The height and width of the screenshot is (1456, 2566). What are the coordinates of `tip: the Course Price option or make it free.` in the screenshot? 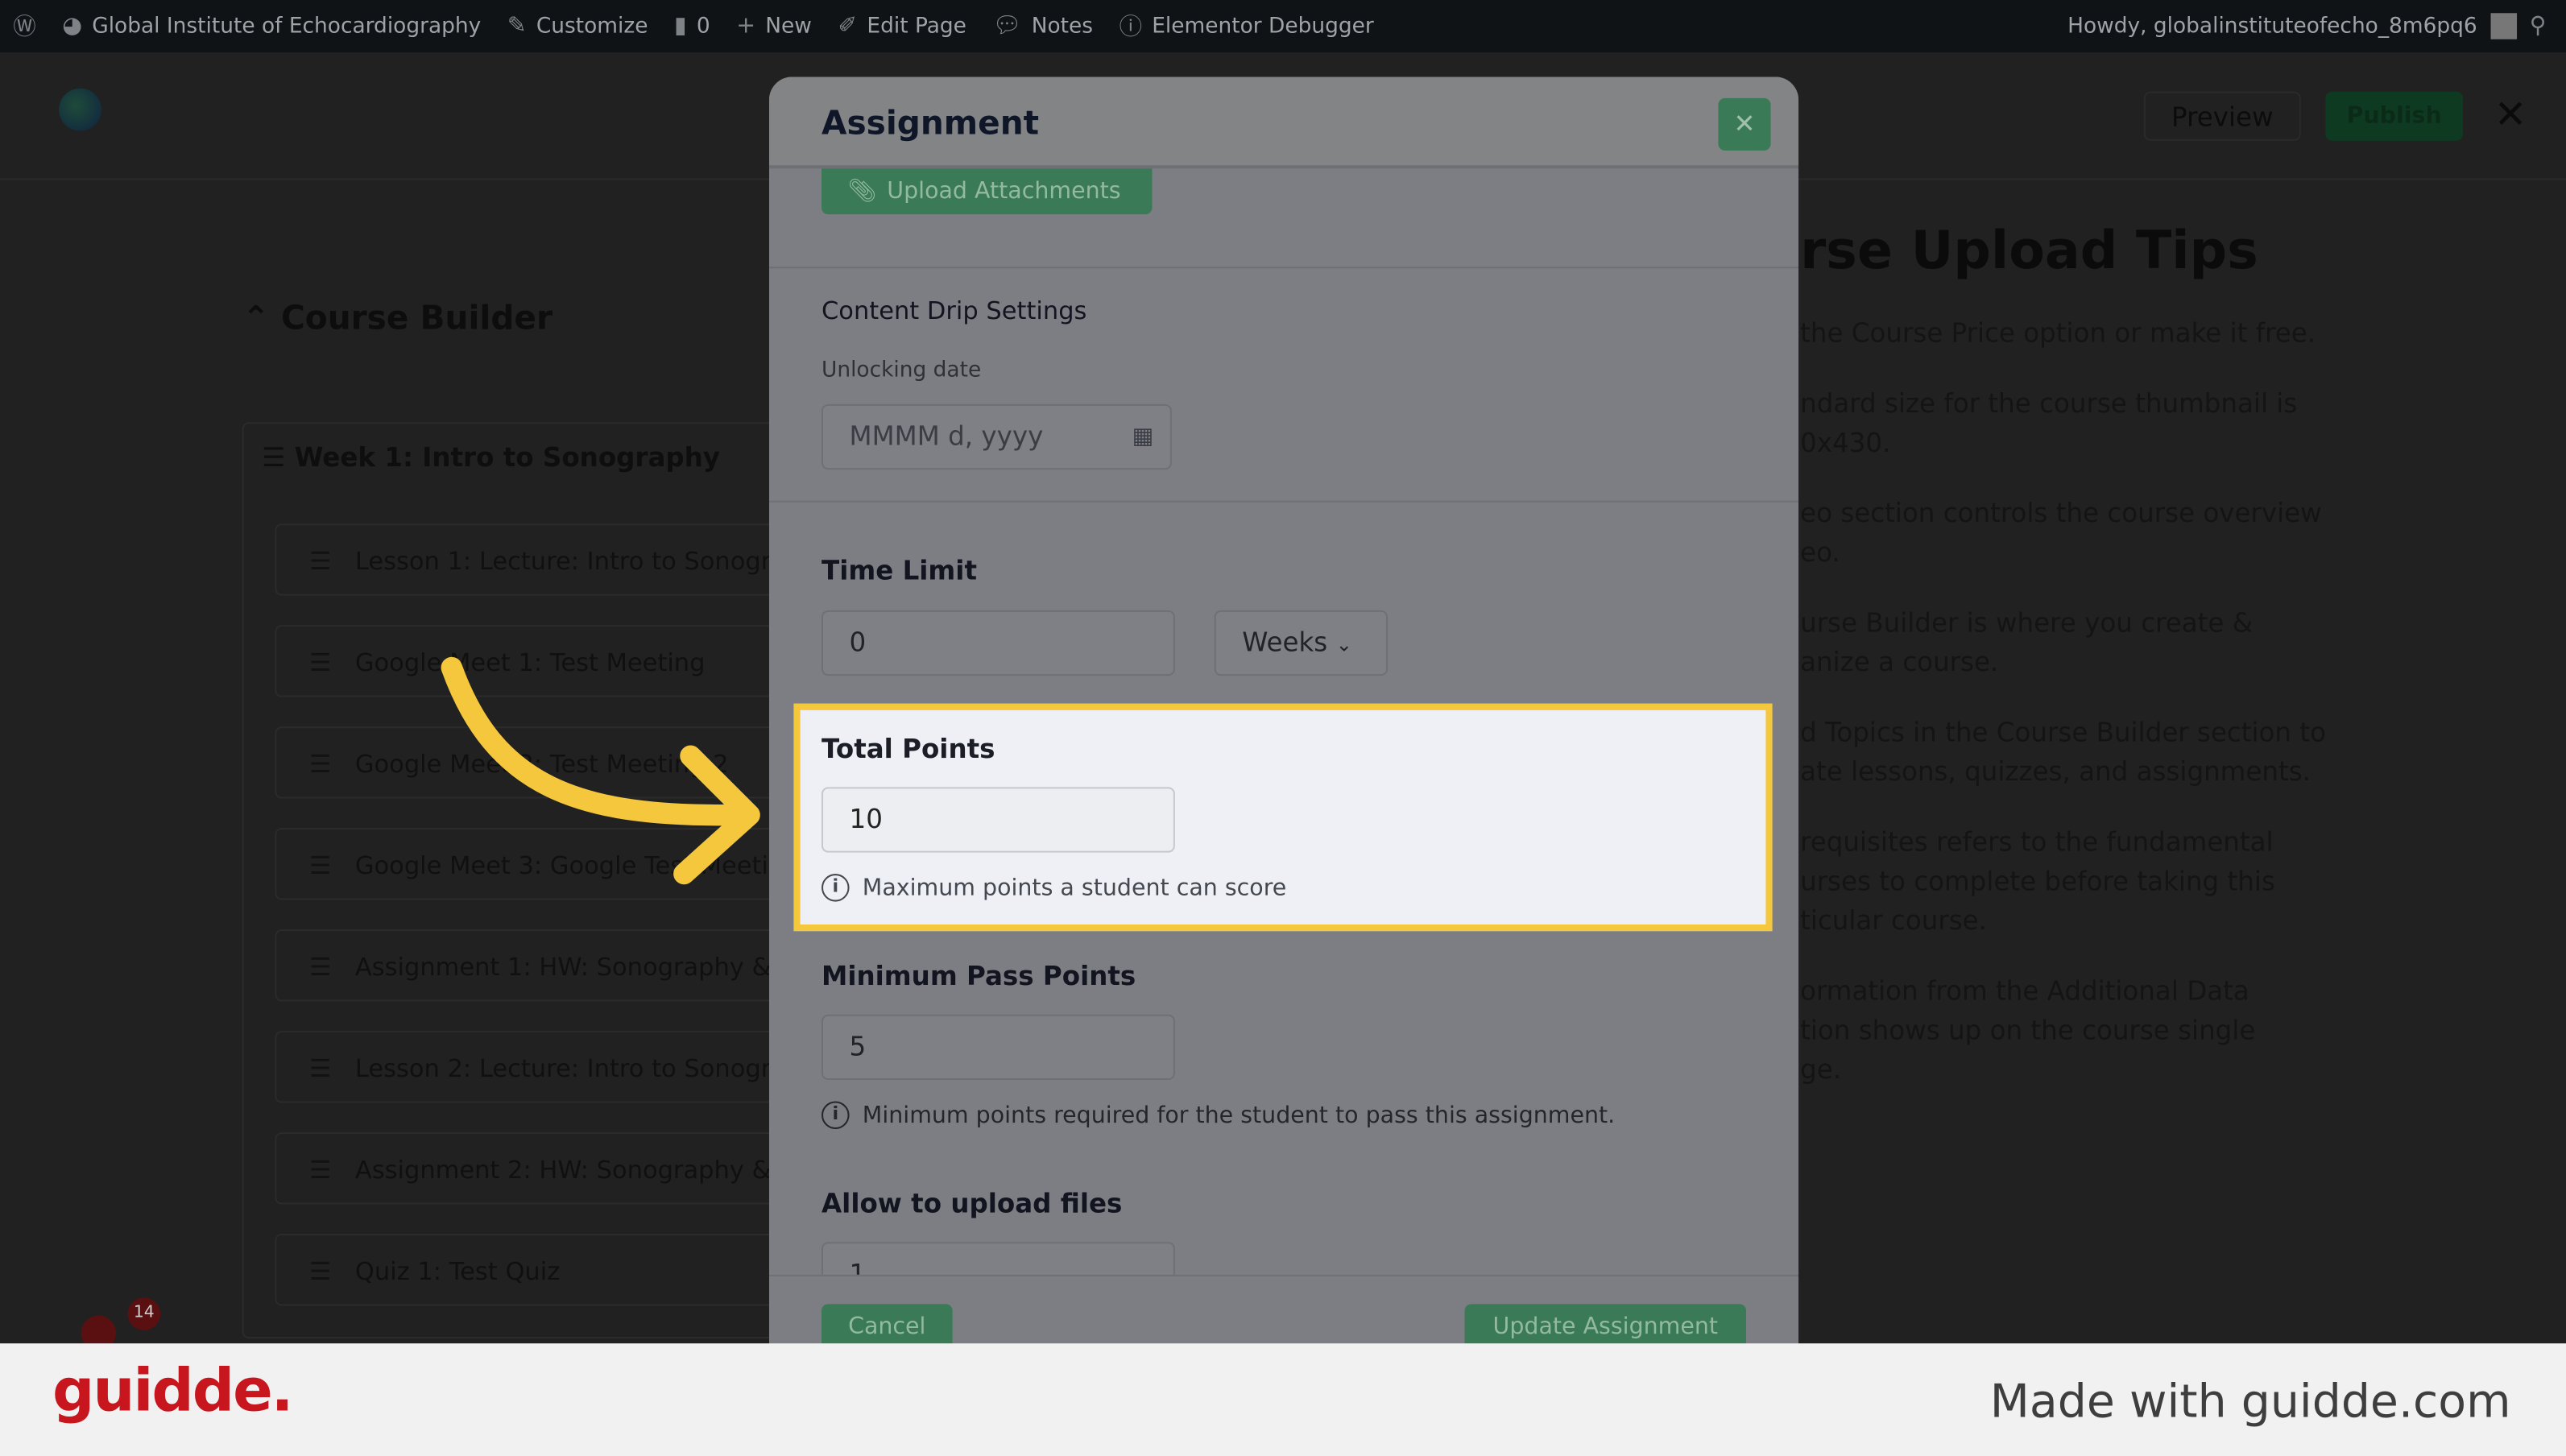 It's located at (2058, 333).